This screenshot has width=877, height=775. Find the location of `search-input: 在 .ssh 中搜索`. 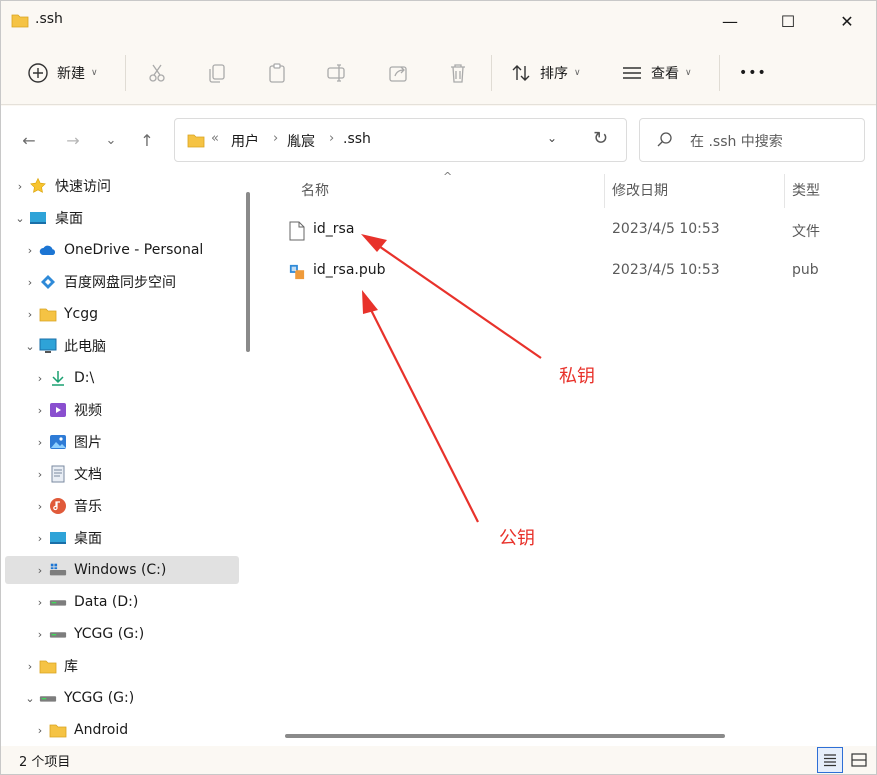

search-input: 在 .ssh 中搜索 is located at coordinates (736, 141).